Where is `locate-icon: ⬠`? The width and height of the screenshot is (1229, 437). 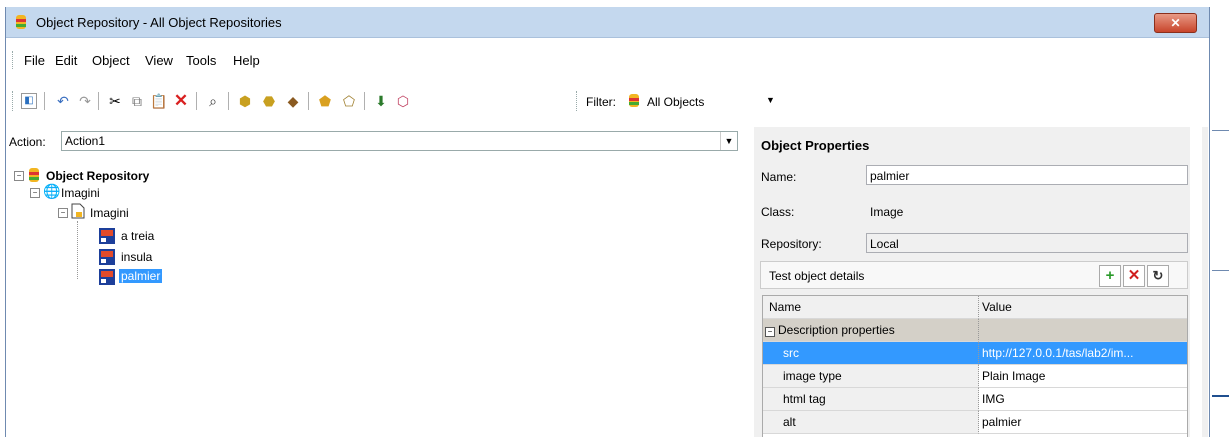 locate-icon: ⬠ is located at coordinates (349, 101).